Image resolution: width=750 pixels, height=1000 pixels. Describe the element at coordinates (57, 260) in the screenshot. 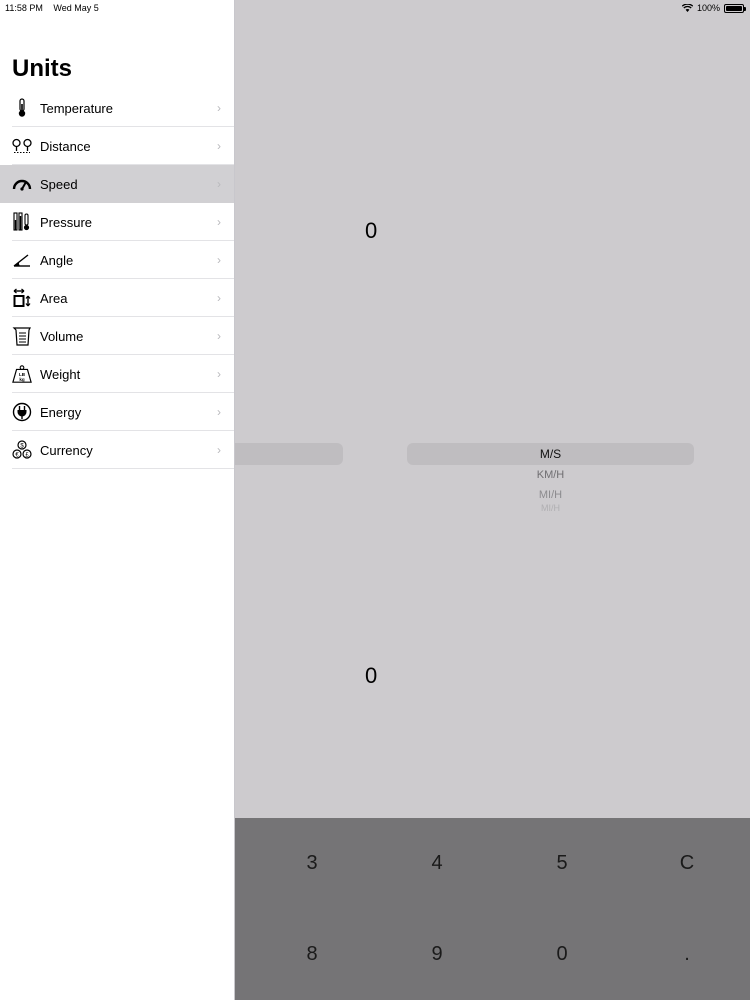

I see `sidebar-item-label: Angle` at that location.